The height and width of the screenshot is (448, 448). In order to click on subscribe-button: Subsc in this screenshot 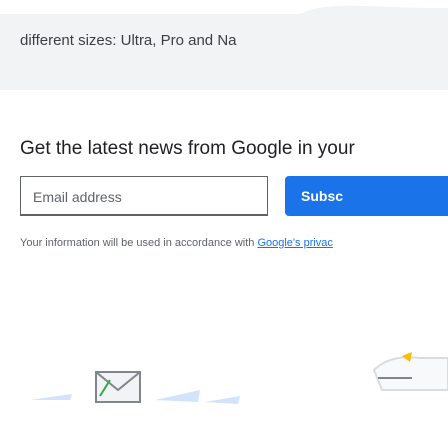, I will do `click(366, 196)`.